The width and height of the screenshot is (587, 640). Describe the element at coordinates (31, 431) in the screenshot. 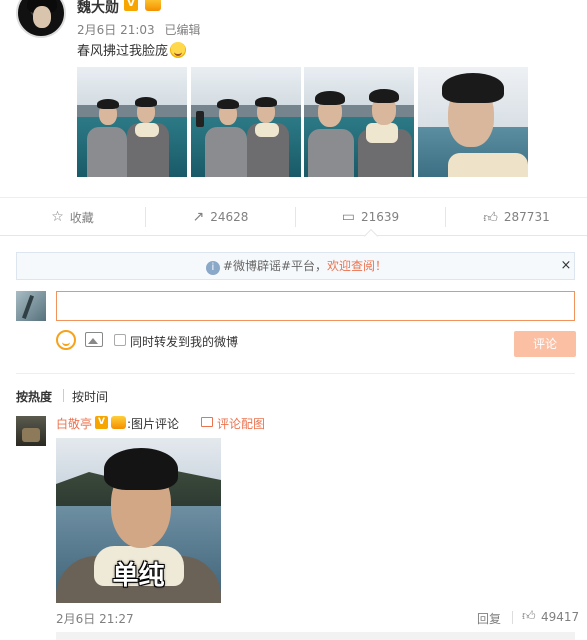

I see `commenter-avatar` at that location.